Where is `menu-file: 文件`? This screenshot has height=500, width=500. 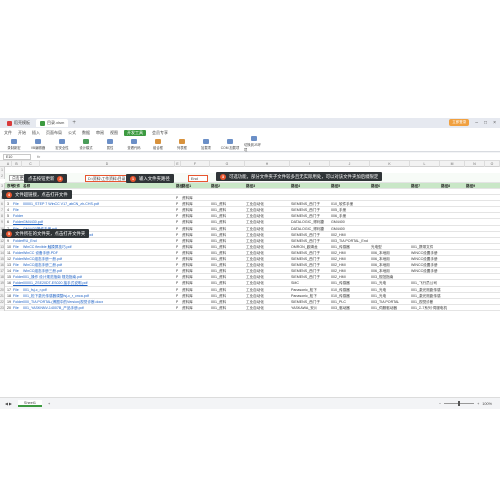 menu-file: 文件 is located at coordinates (8, 133).